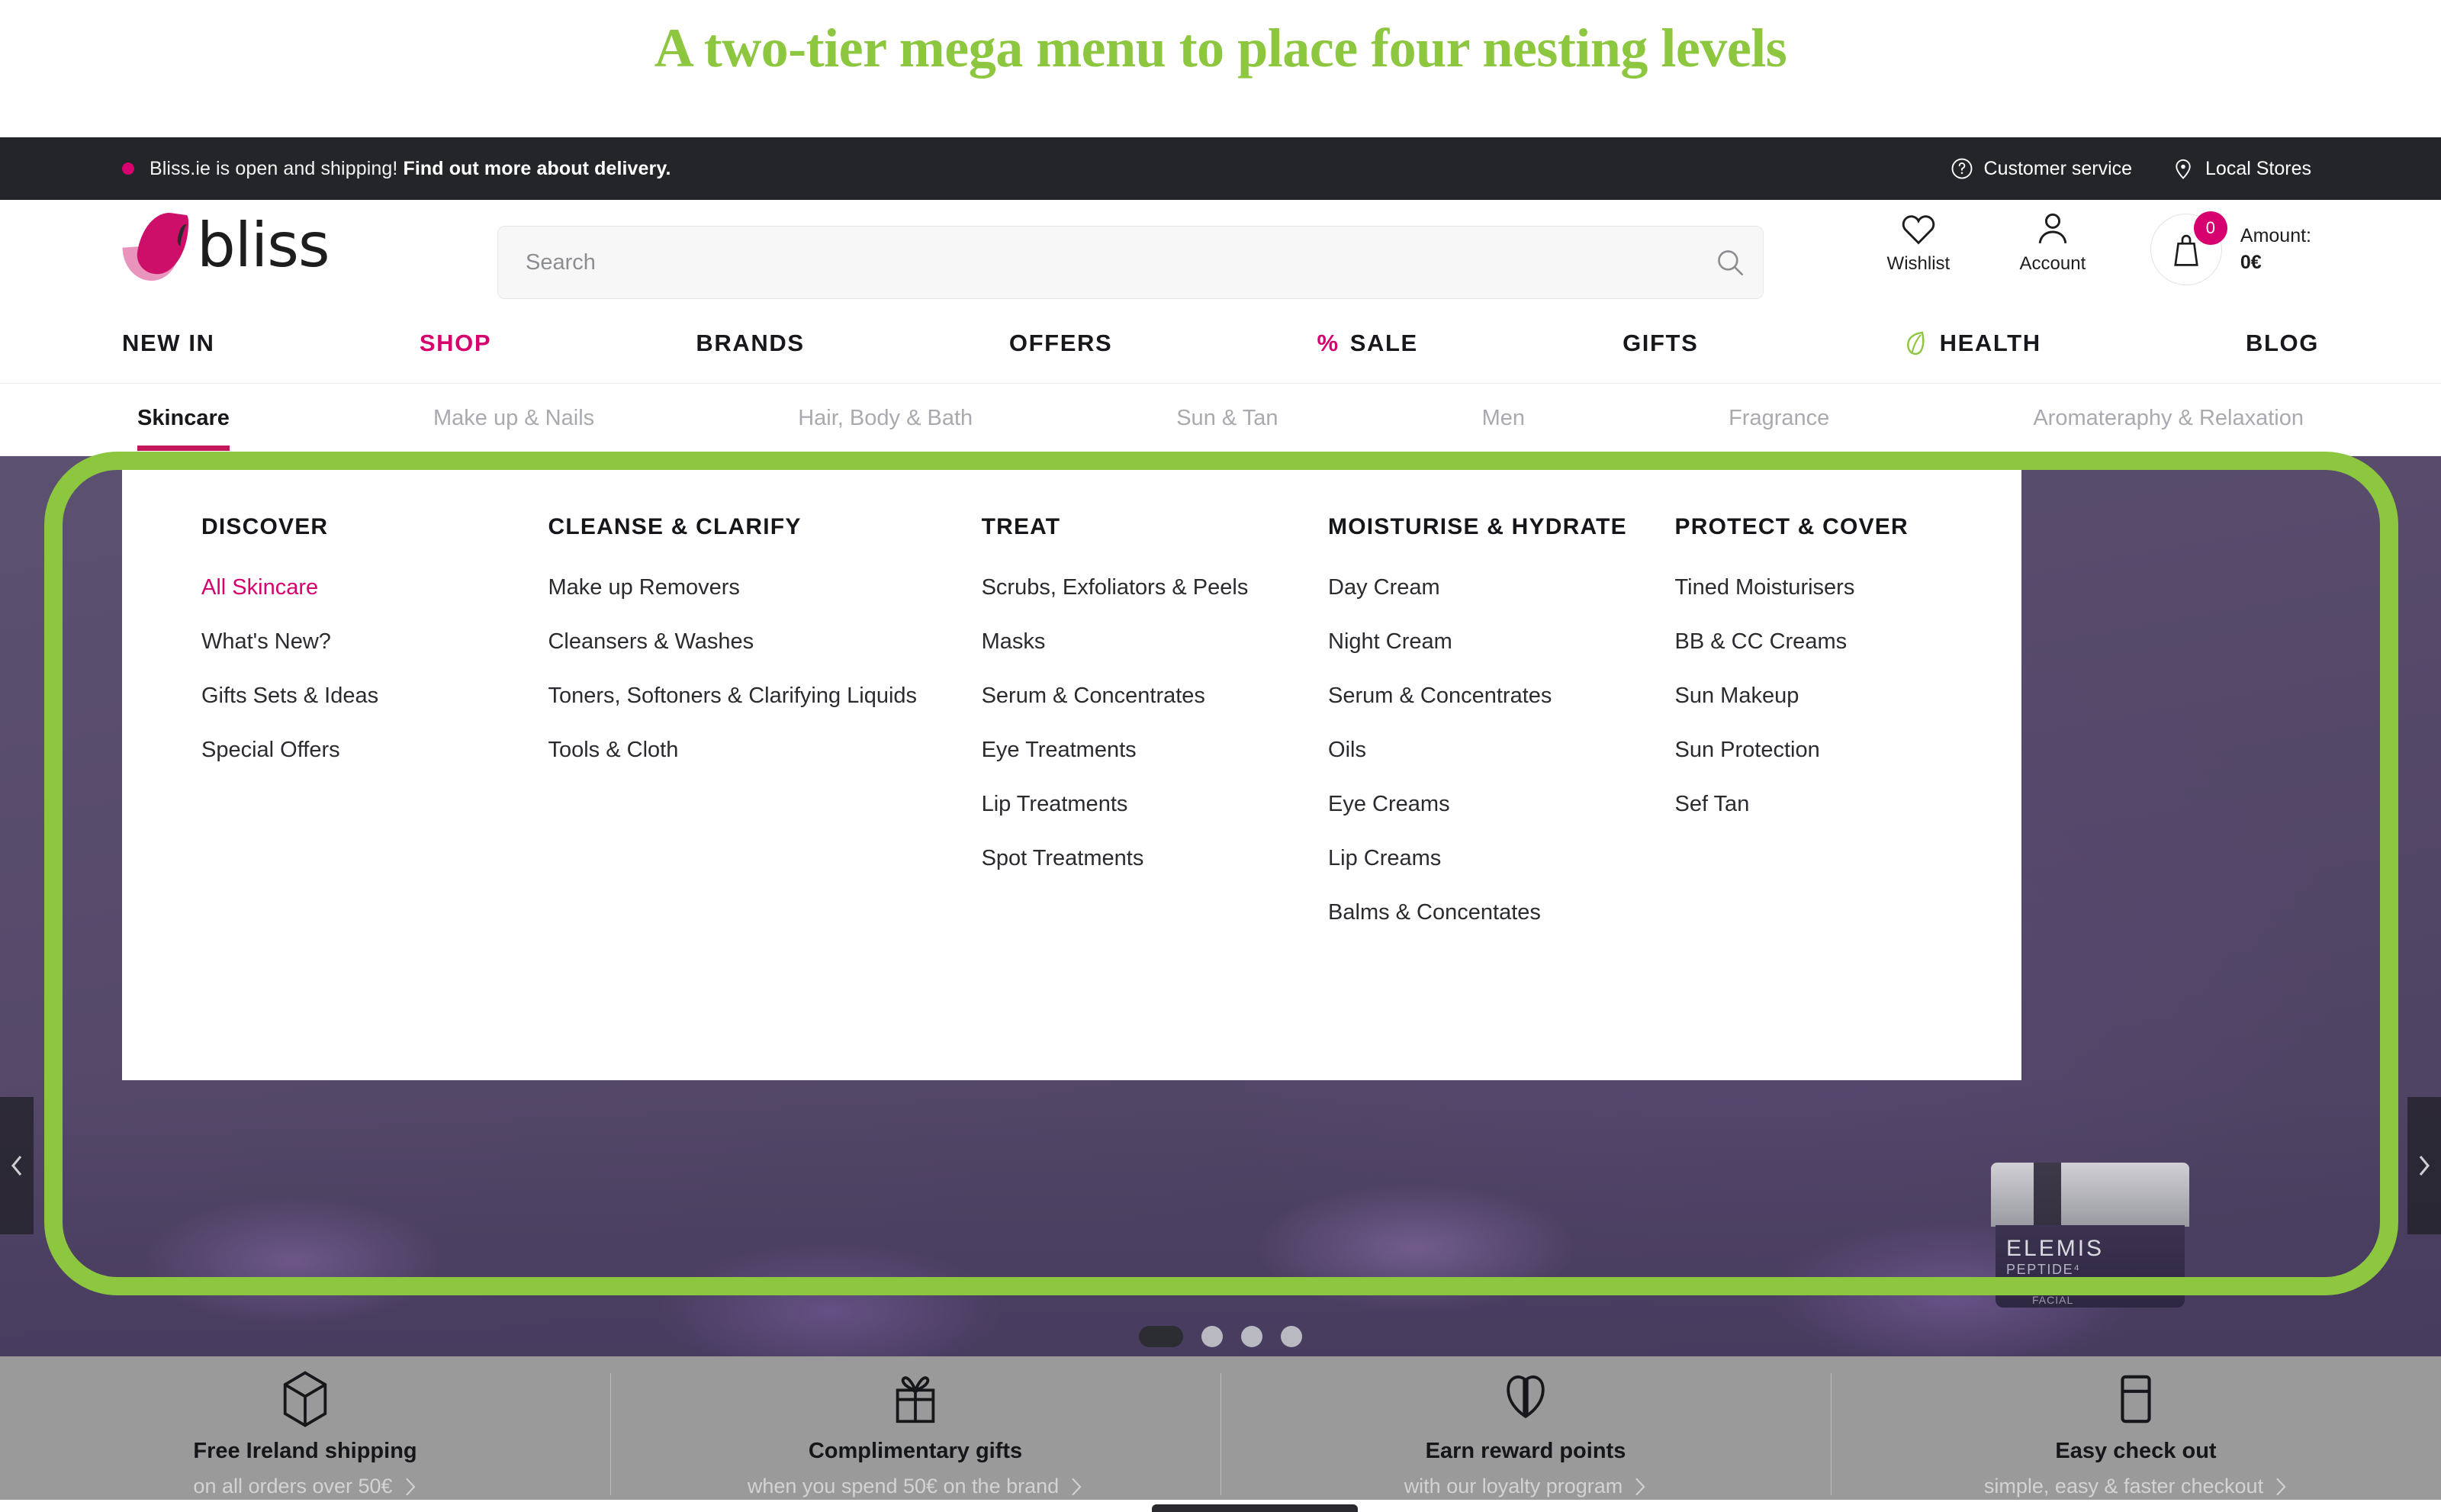 The height and width of the screenshot is (1512, 2441). What do you see at coordinates (764, 697) in the screenshot?
I see `mega-link-toners-softoners: Toners, Softoners & Clarifying Liquids` at bounding box center [764, 697].